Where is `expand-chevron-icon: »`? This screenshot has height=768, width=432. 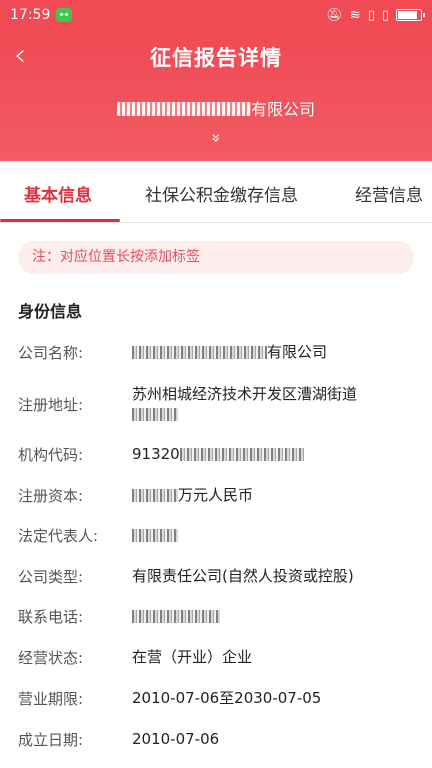 expand-chevron-icon: » is located at coordinates (216, 138).